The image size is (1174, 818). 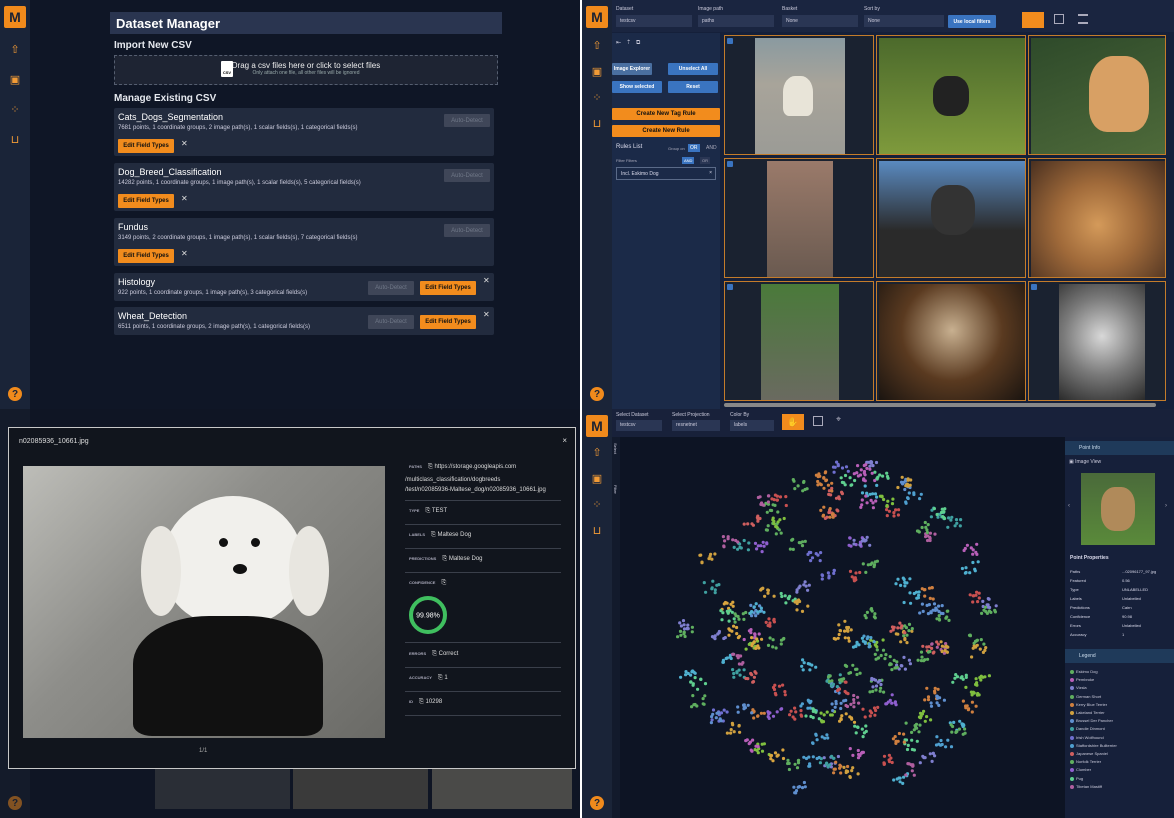 What do you see at coordinates (15, 110) in the screenshot?
I see `scatter-icon: ⁘` at bounding box center [15, 110].